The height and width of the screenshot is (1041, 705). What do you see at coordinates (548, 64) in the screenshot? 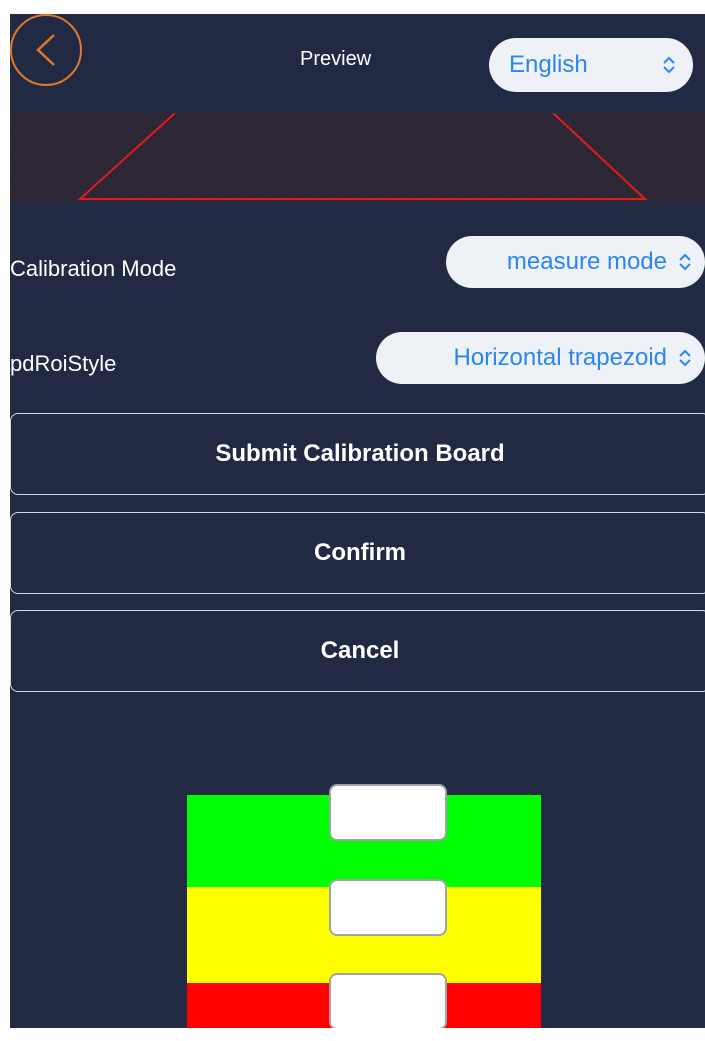
I see `language-select-value: English` at bounding box center [548, 64].